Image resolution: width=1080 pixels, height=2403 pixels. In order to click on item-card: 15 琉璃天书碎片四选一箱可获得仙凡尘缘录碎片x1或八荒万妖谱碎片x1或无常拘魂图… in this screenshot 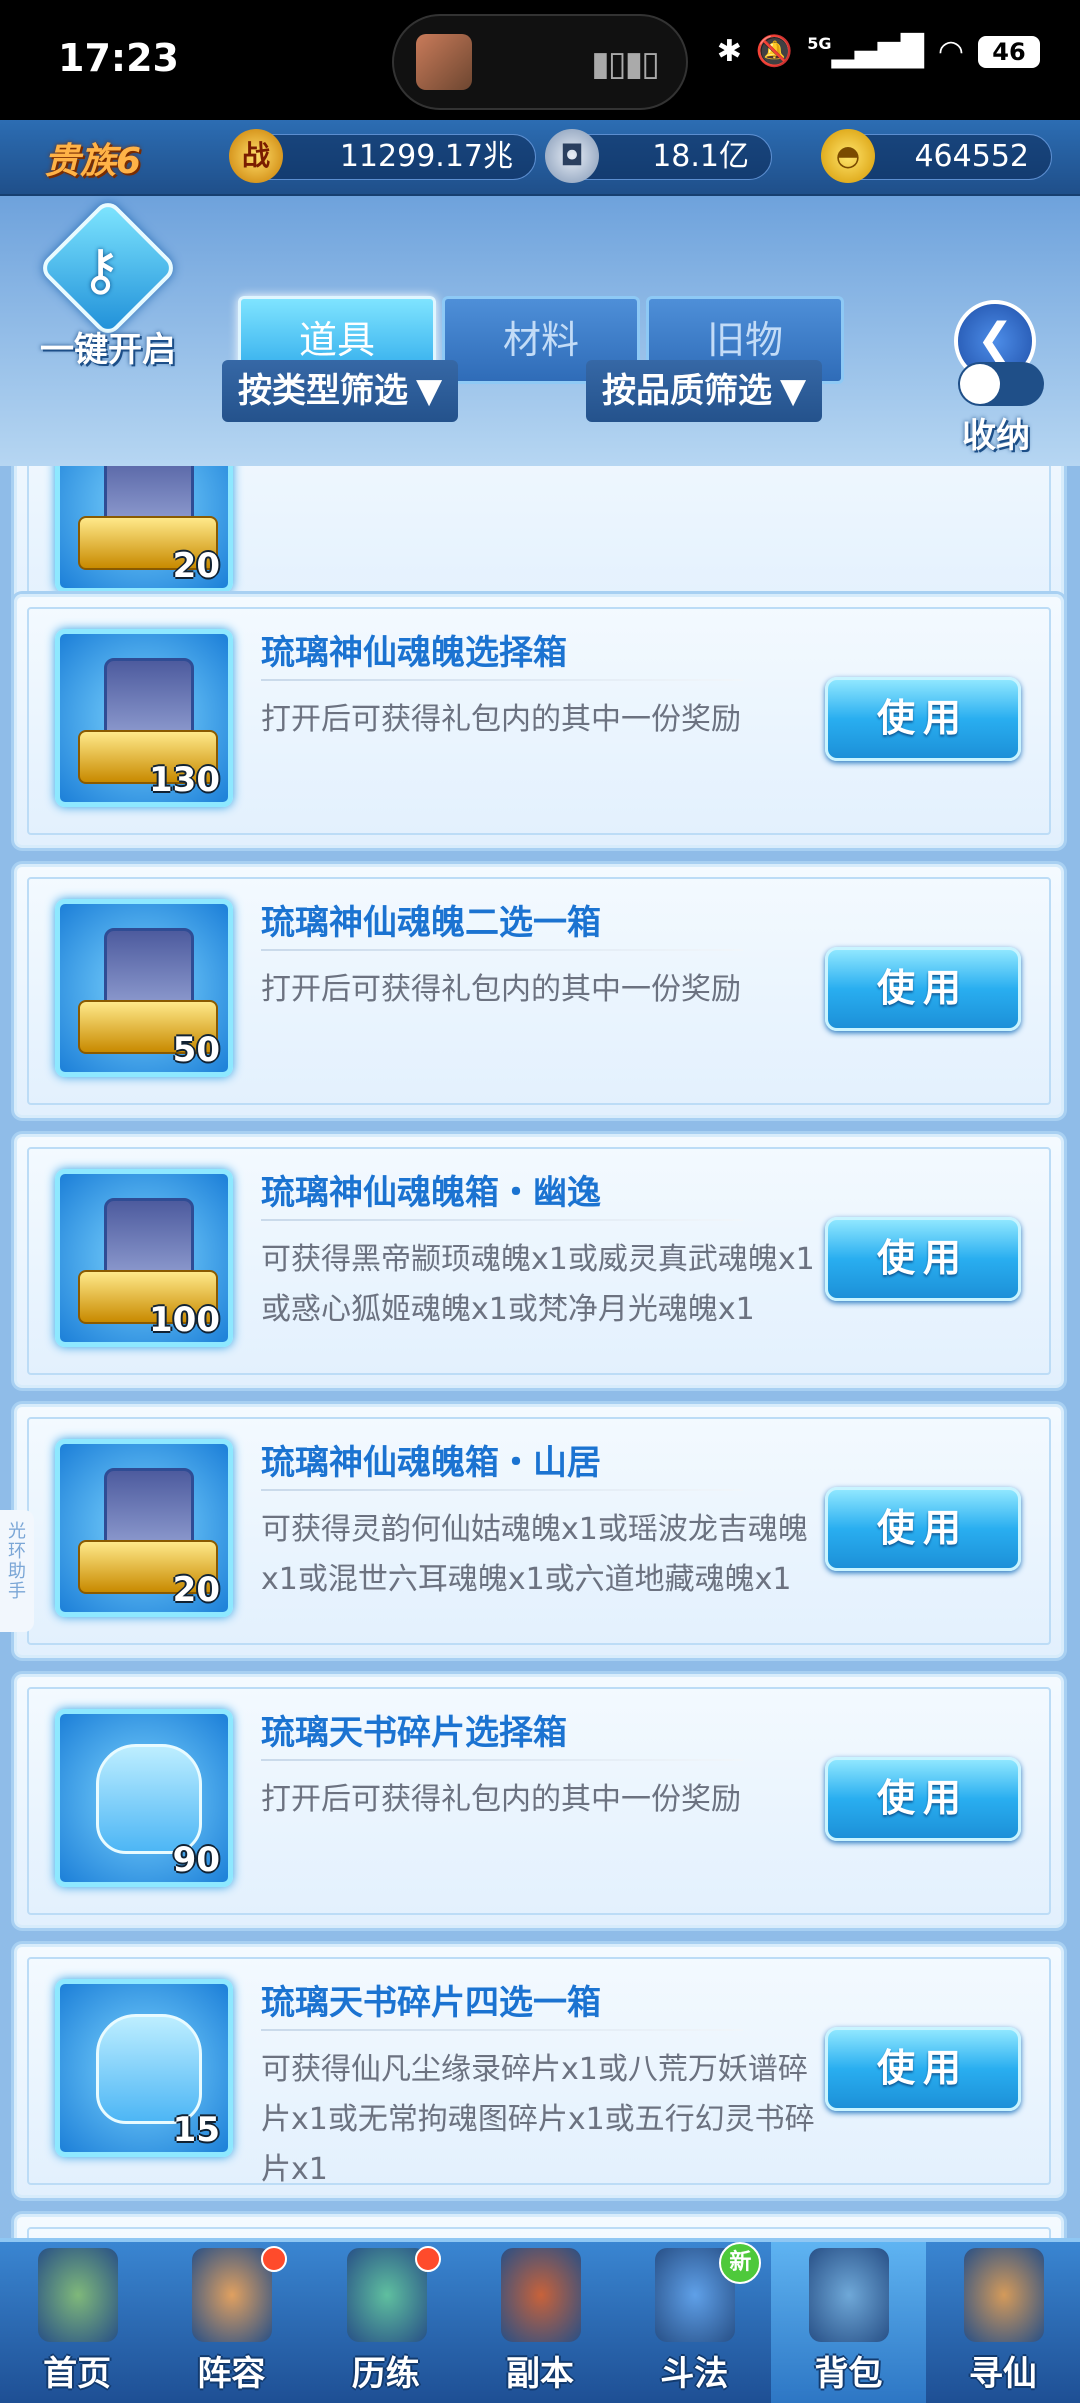, I will do `click(539, 2071)`.